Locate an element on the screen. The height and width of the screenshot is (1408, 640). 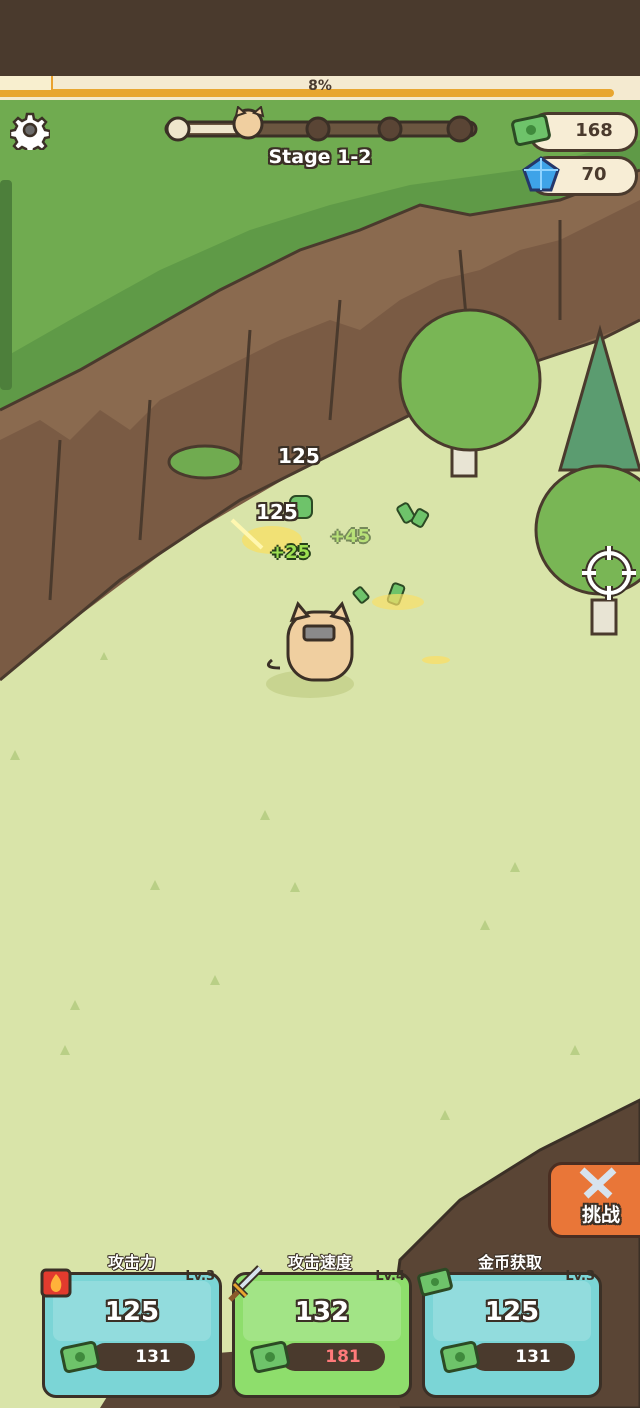
stage-label: Stage 1-2 is located at coordinates (320, 157).